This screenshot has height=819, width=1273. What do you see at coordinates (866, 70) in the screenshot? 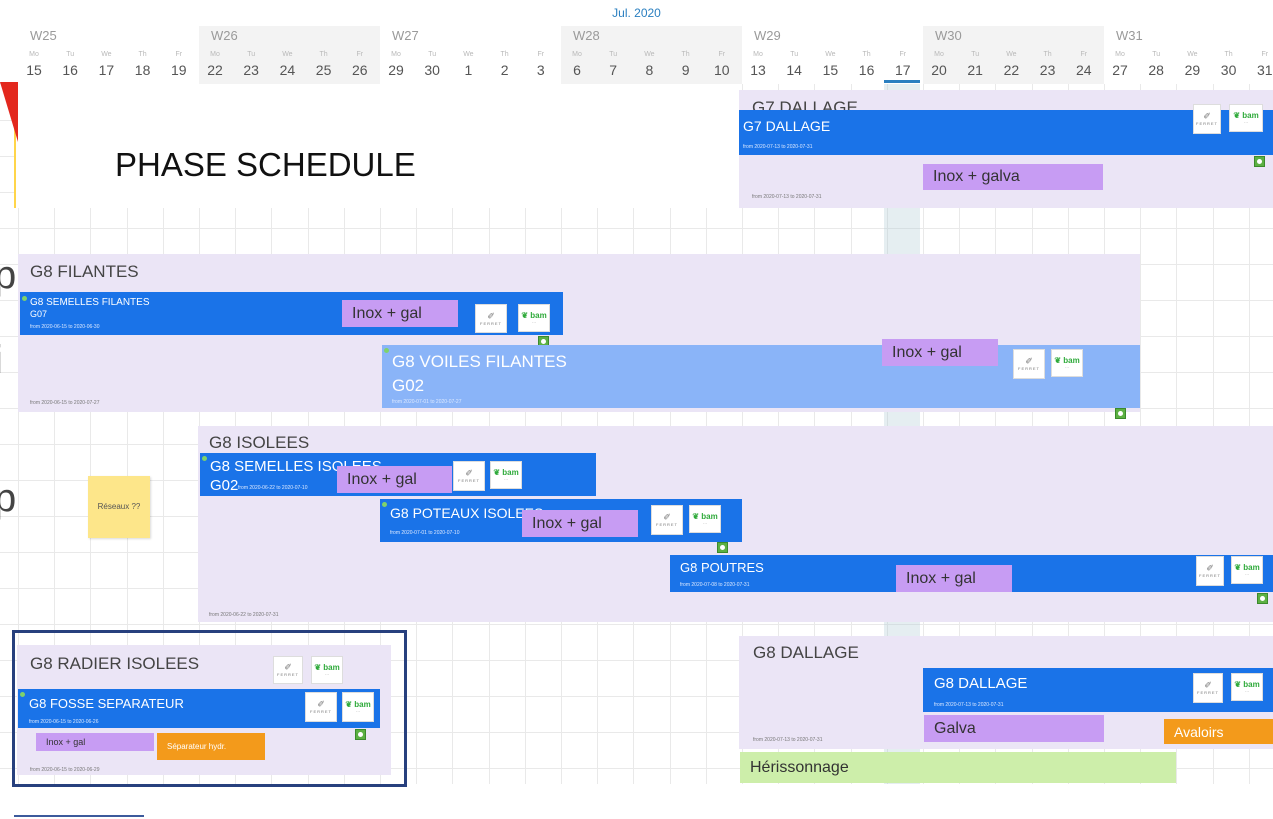
I see `day-number: 16` at bounding box center [866, 70].